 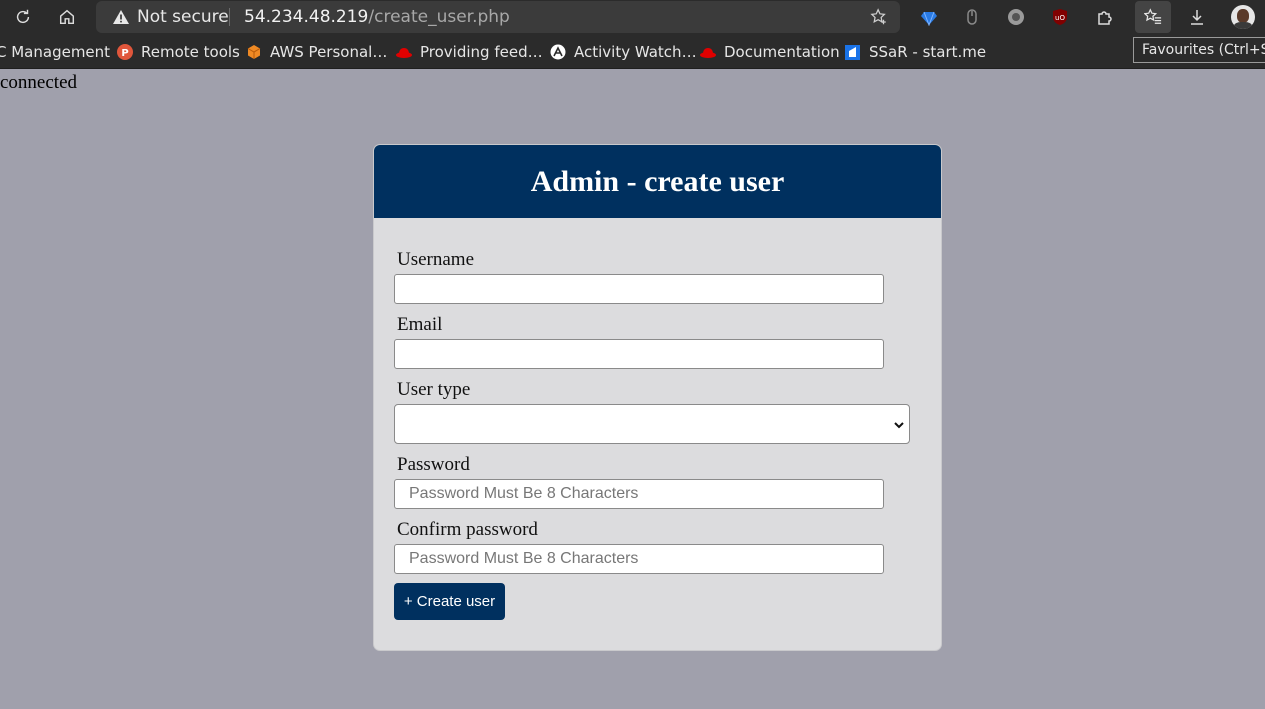 I want to click on bookmark-label: C Management, so click(x=55, y=52).